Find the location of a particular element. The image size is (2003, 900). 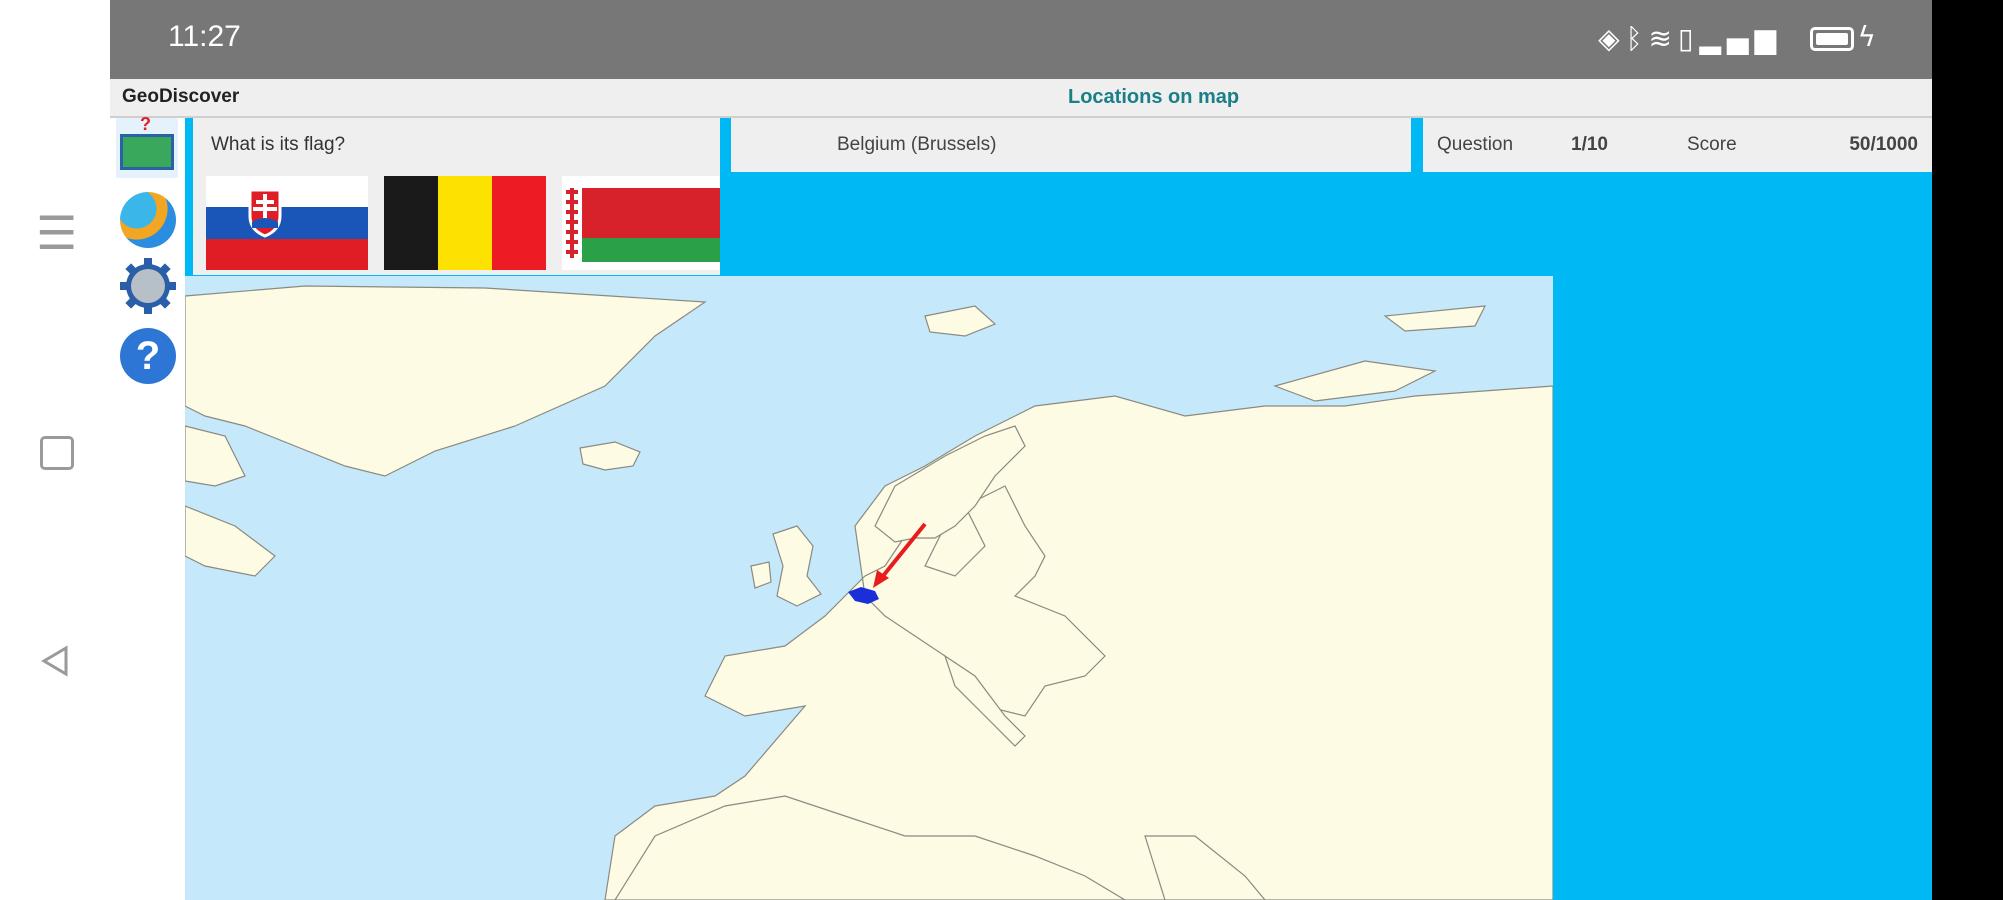

stats-panel: Question 1/10 Score 50/1000 is located at coordinates (1677, 145).